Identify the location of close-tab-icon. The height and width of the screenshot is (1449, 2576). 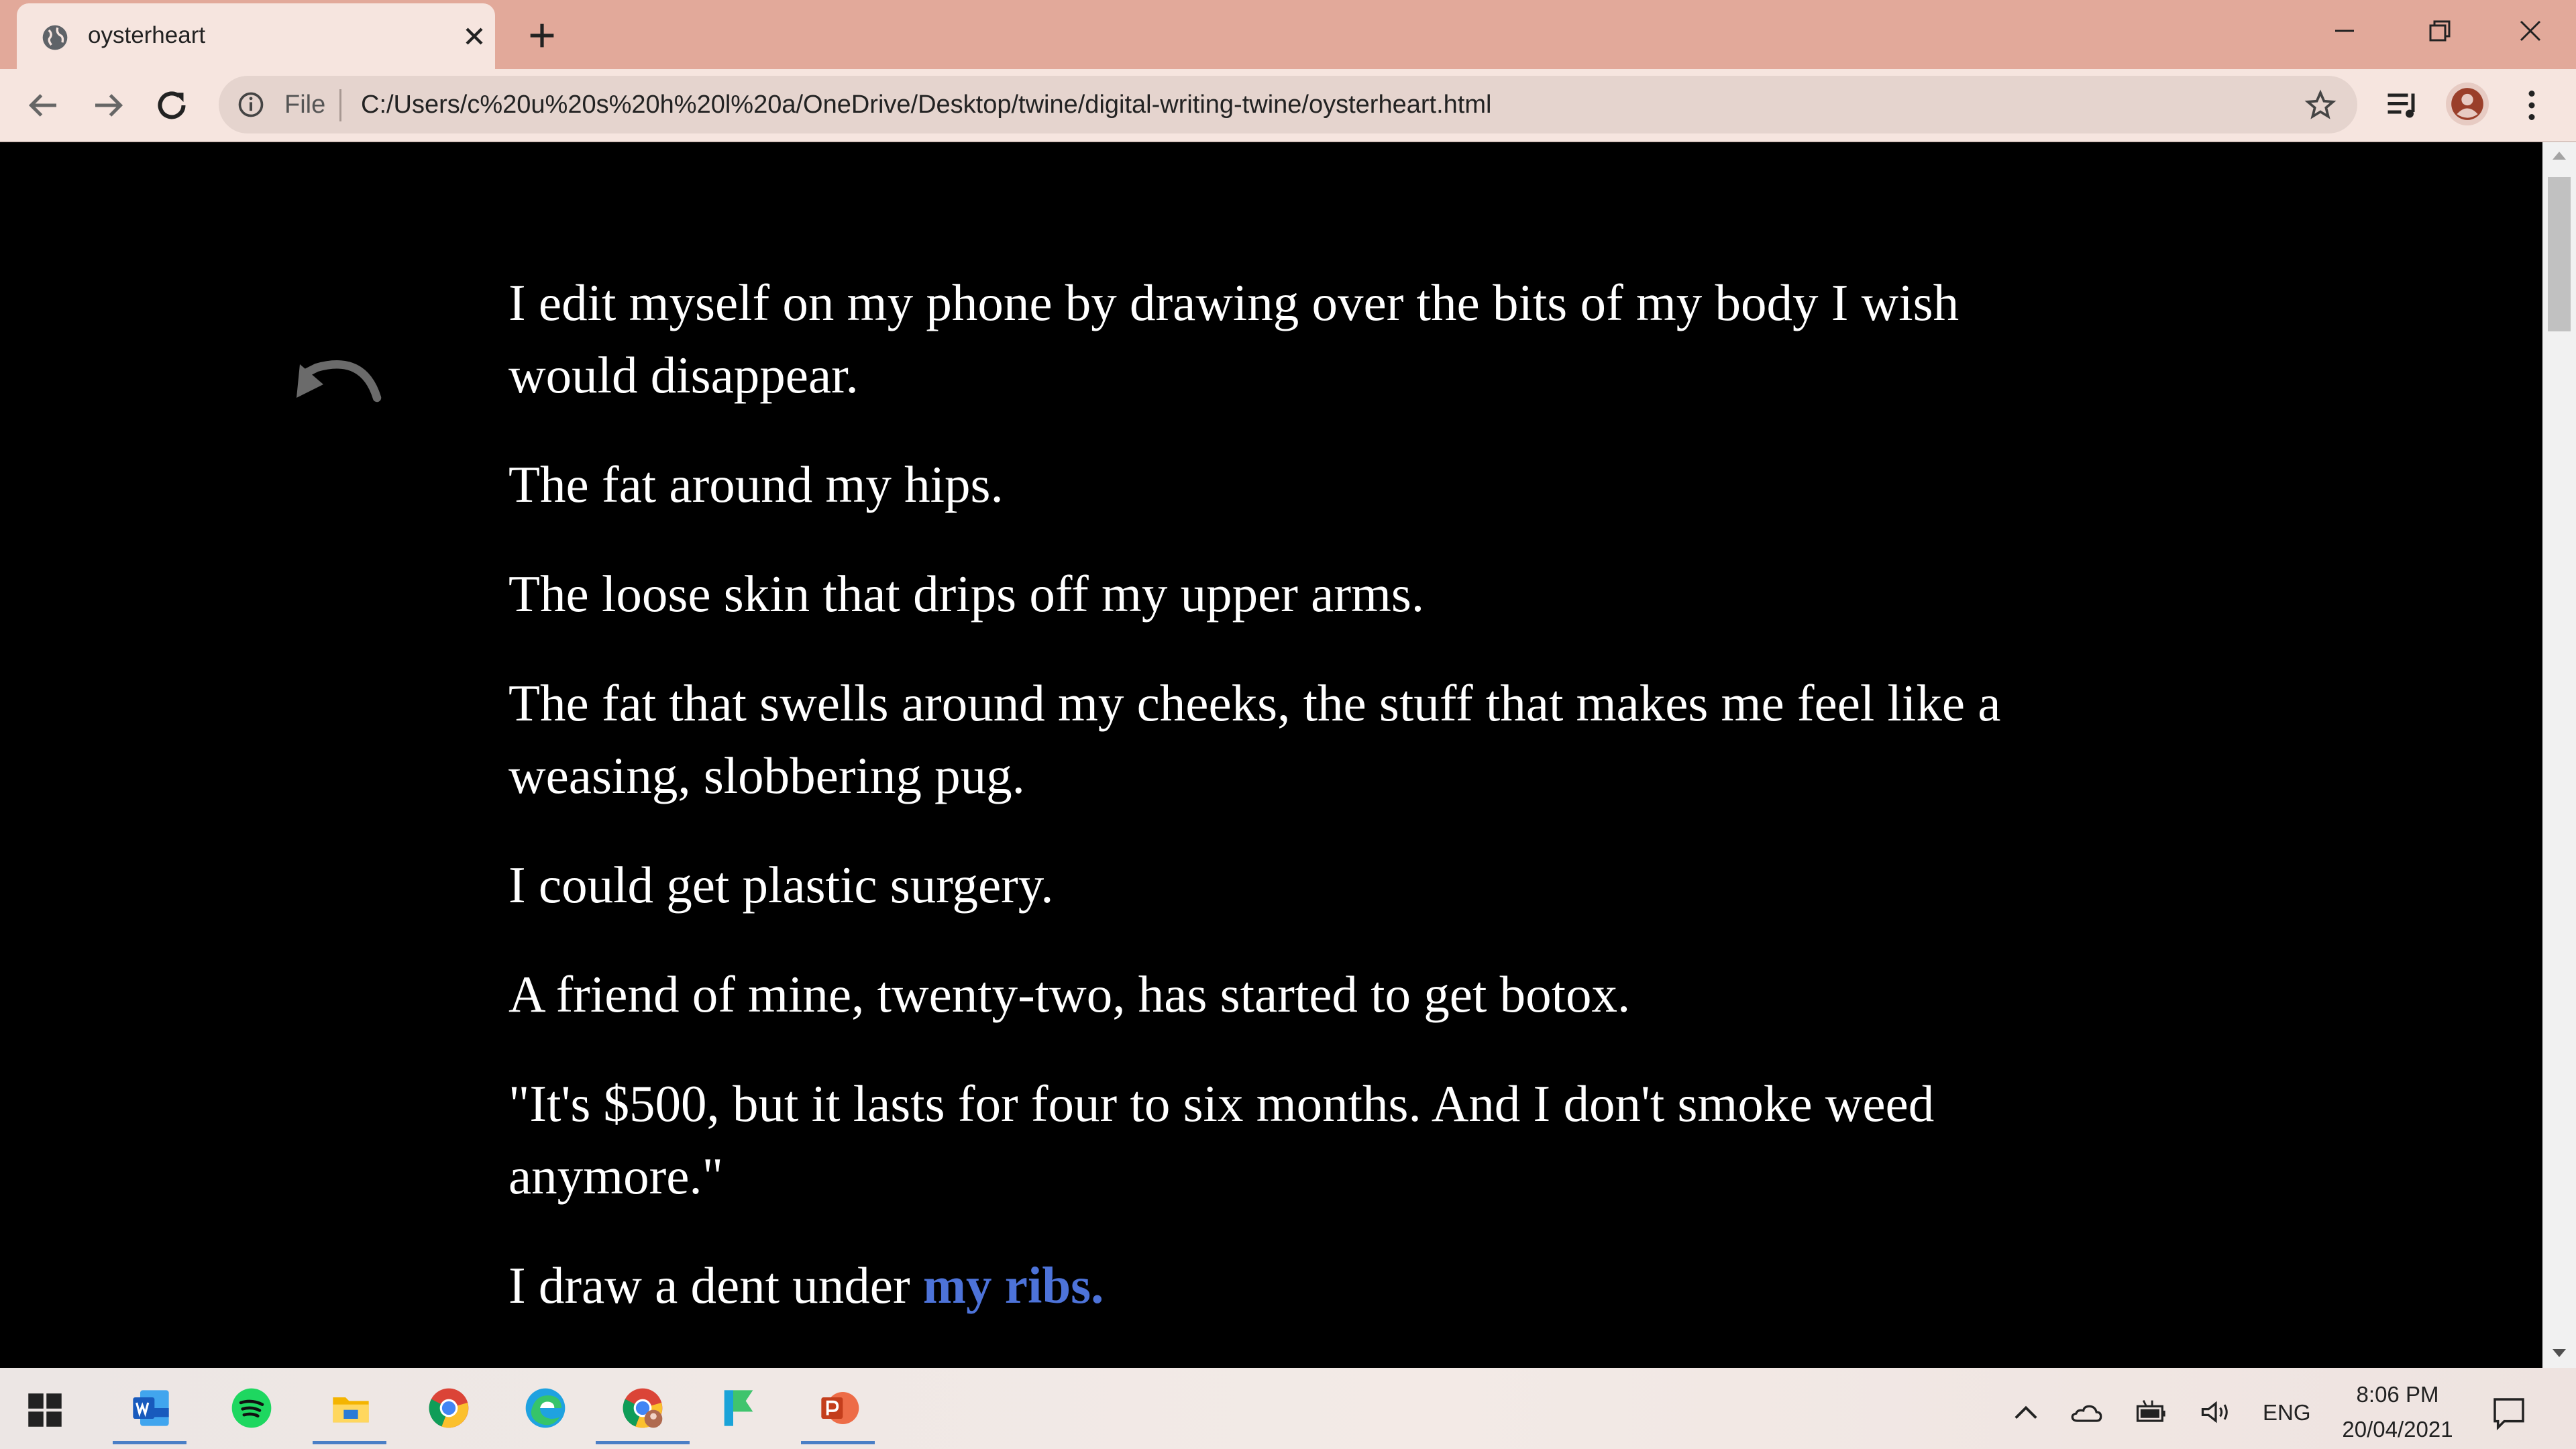
(474, 36).